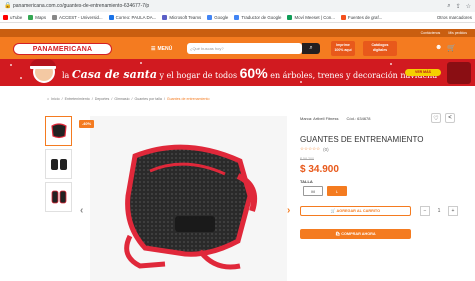 The height and width of the screenshot is (281, 475). Describe the element at coordinates (81, 210) in the screenshot. I see `chevron-left-icon: ‹` at that location.